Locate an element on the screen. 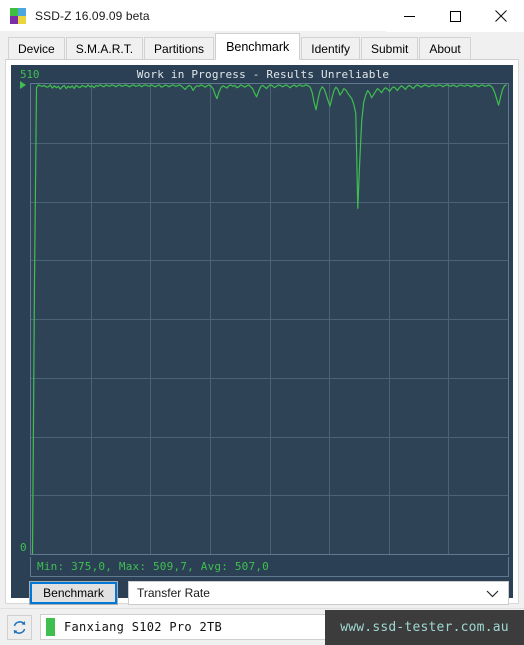  tab-submit: Submit is located at coordinates (390, 48).